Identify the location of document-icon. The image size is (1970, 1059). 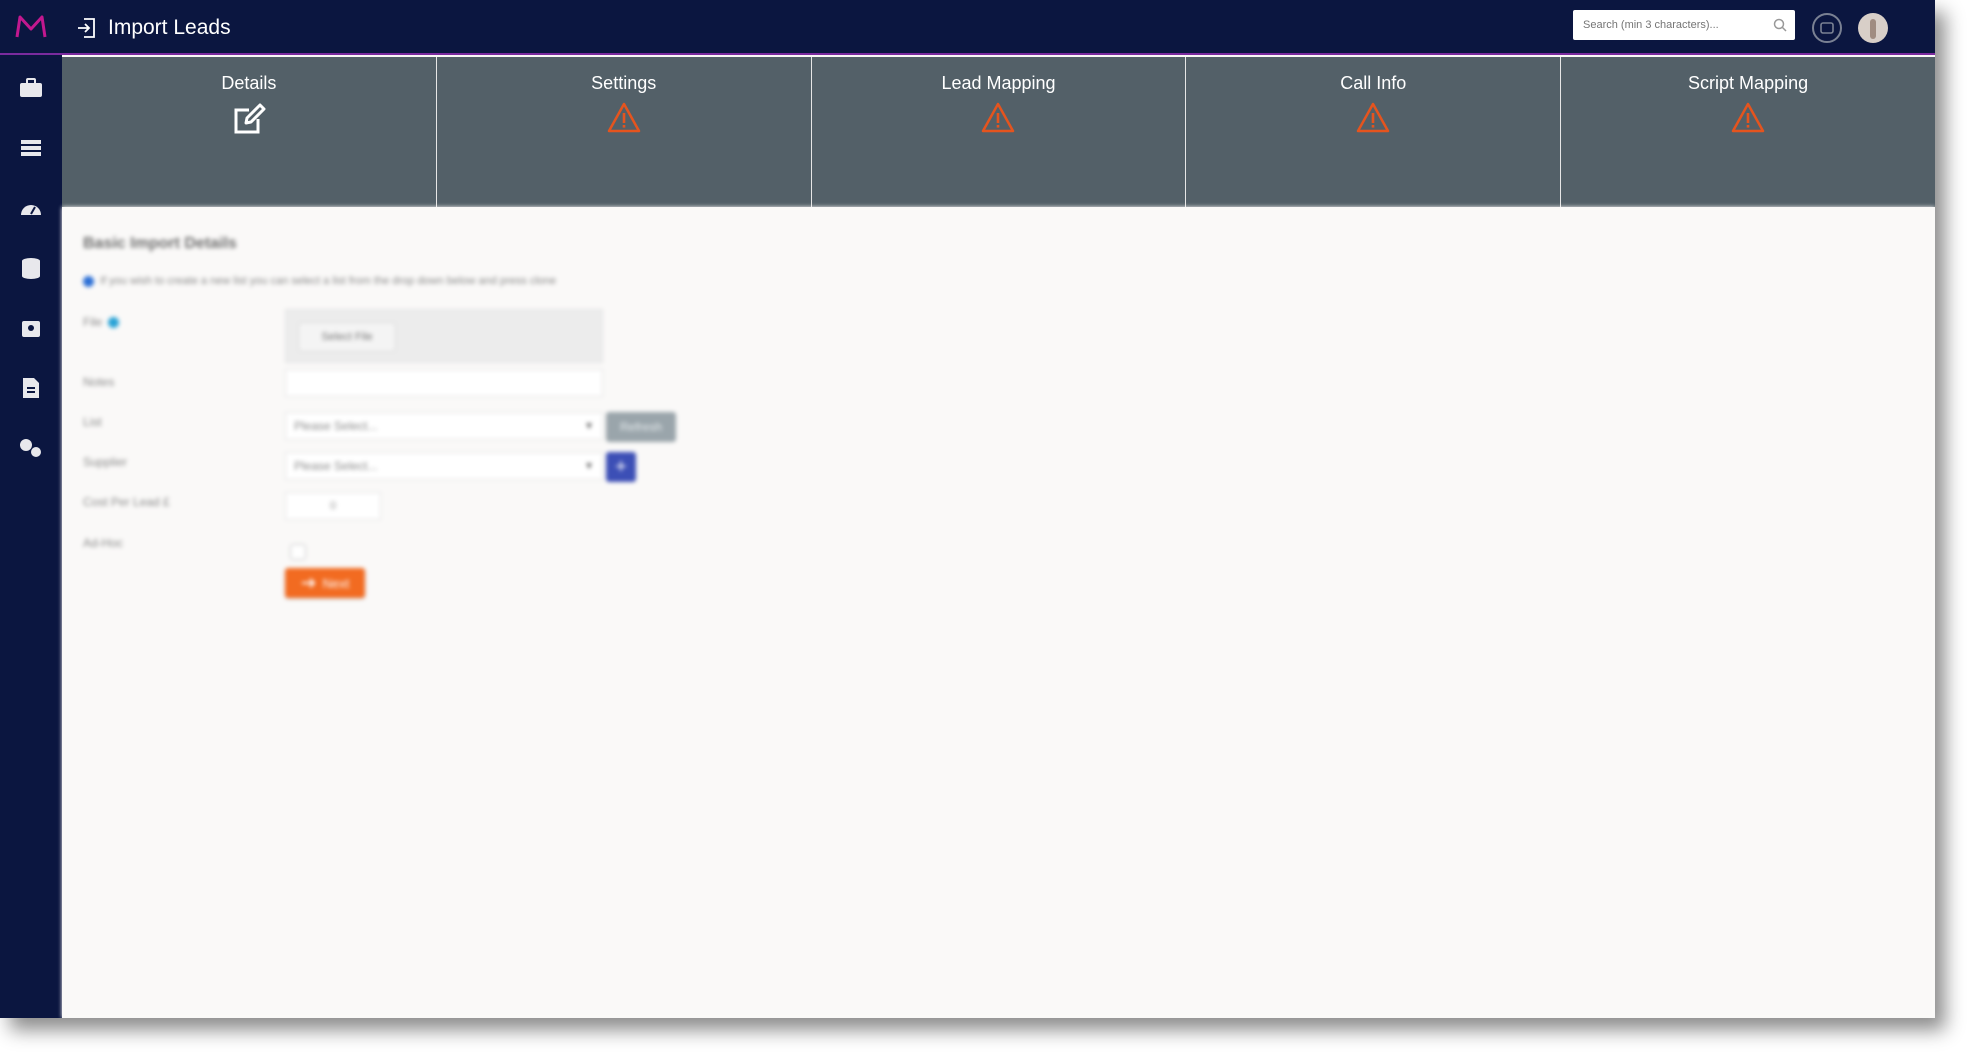
(31, 388).